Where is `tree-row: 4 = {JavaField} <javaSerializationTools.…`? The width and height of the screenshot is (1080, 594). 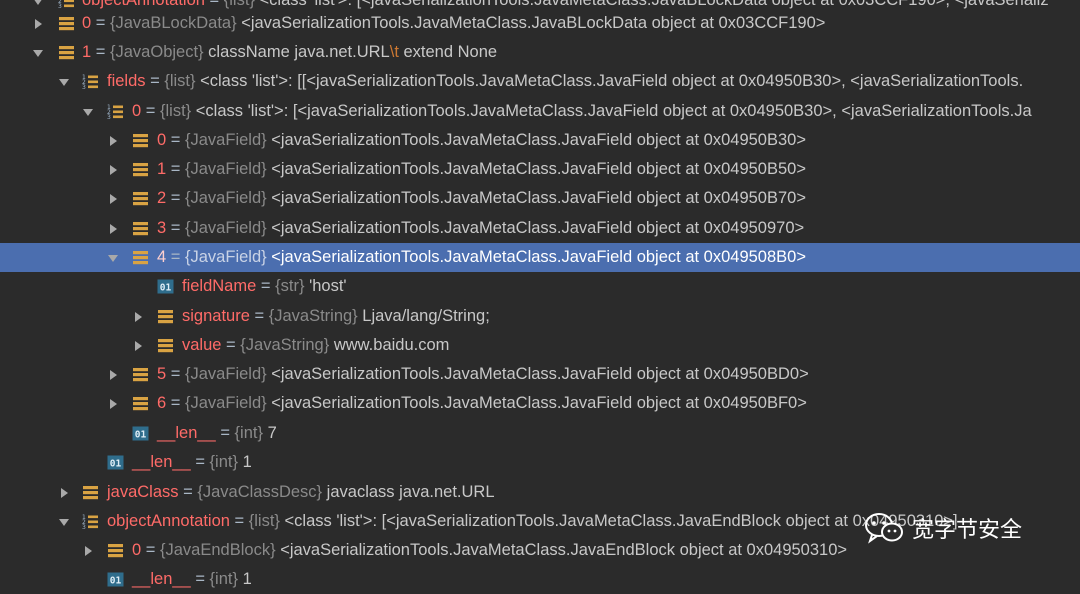 tree-row: 4 = {JavaField} <javaSerializationTools.… is located at coordinates (540, 257).